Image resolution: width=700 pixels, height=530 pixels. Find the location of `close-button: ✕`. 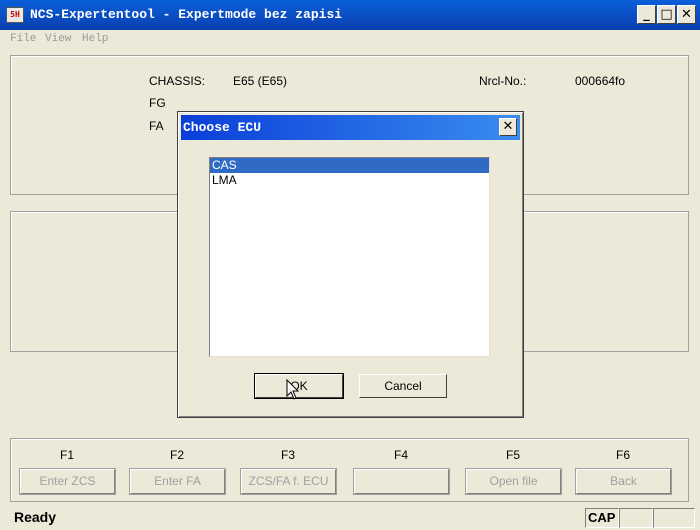

close-button: ✕ is located at coordinates (686, 14).